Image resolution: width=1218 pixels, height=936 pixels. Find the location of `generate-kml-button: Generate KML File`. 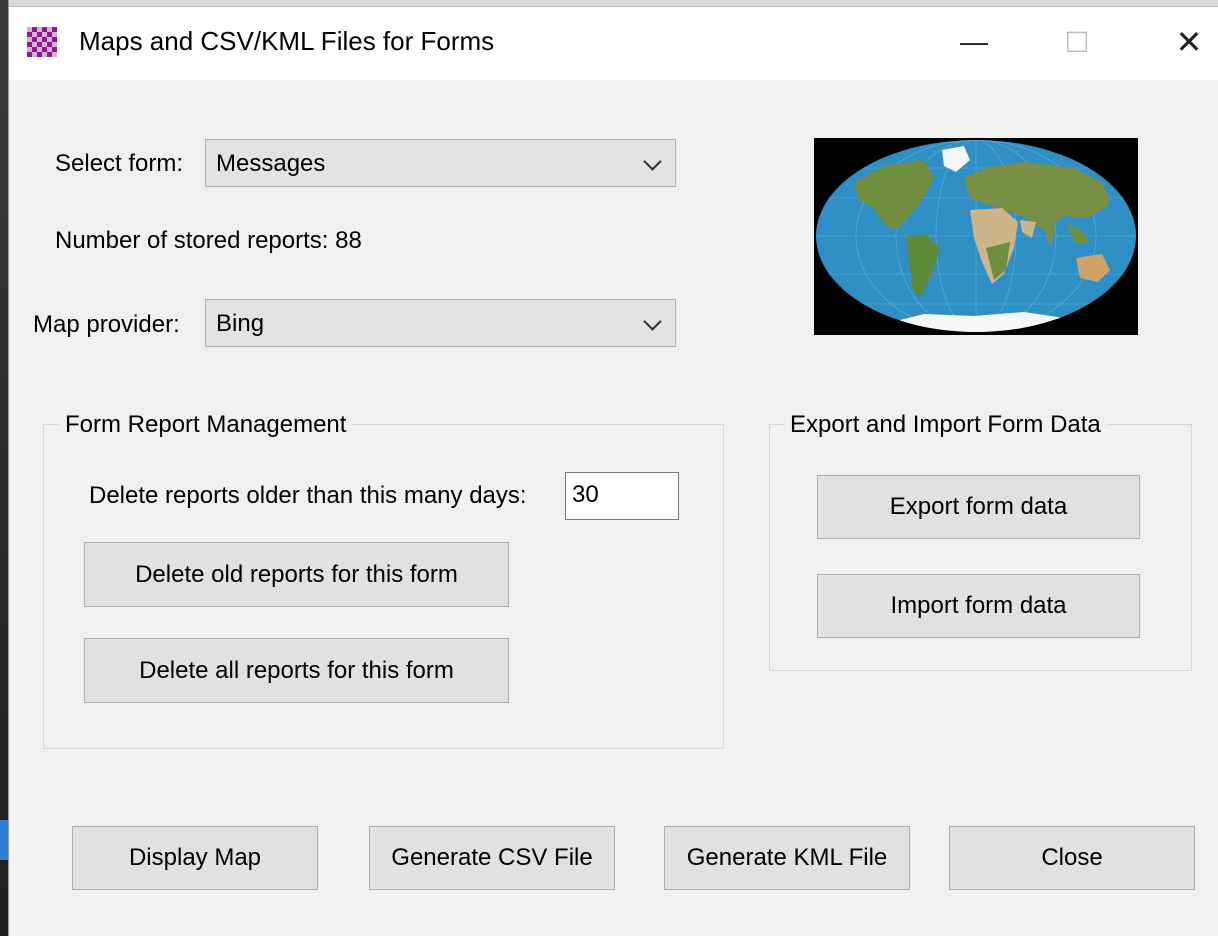

generate-kml-button: Generate KML File is located at coordinates (787, 858).